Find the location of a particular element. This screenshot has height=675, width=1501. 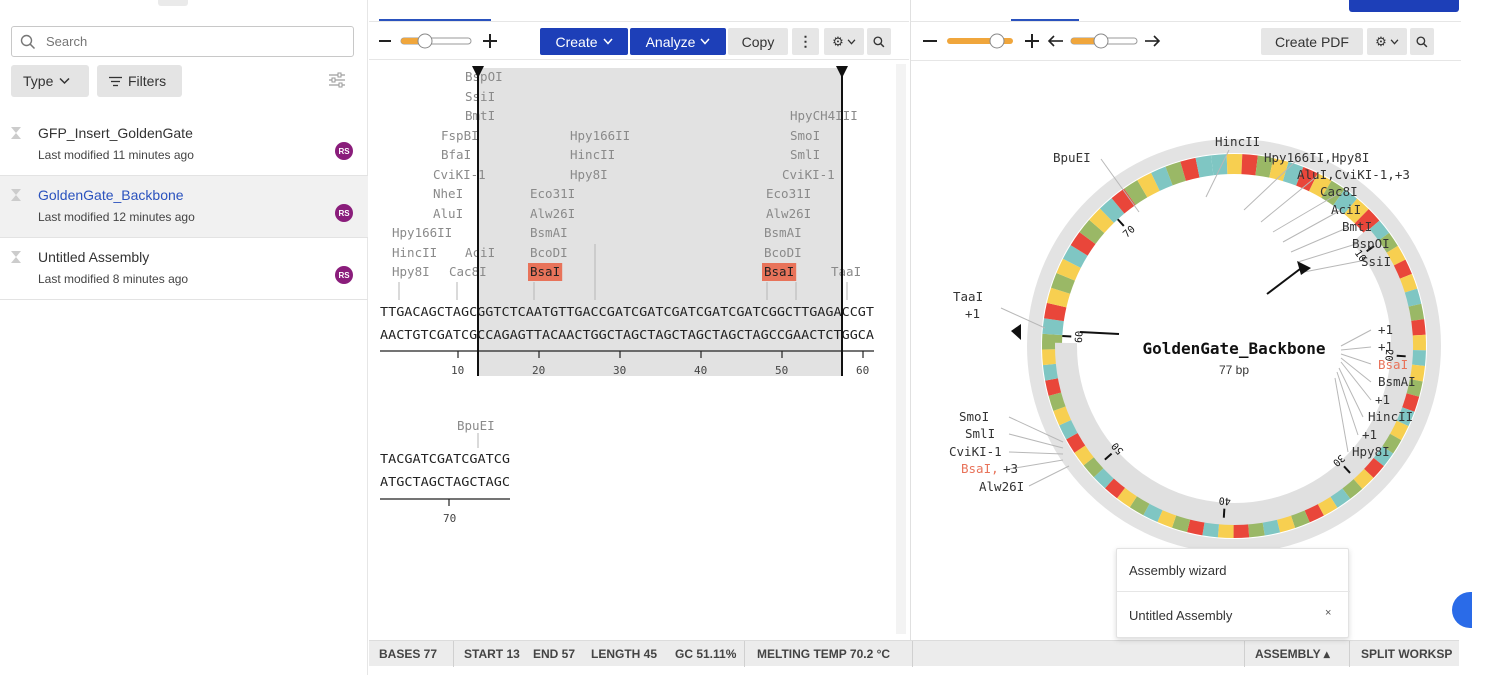

map-label-bsai: BsaI is located at coordinates (1393, 364).